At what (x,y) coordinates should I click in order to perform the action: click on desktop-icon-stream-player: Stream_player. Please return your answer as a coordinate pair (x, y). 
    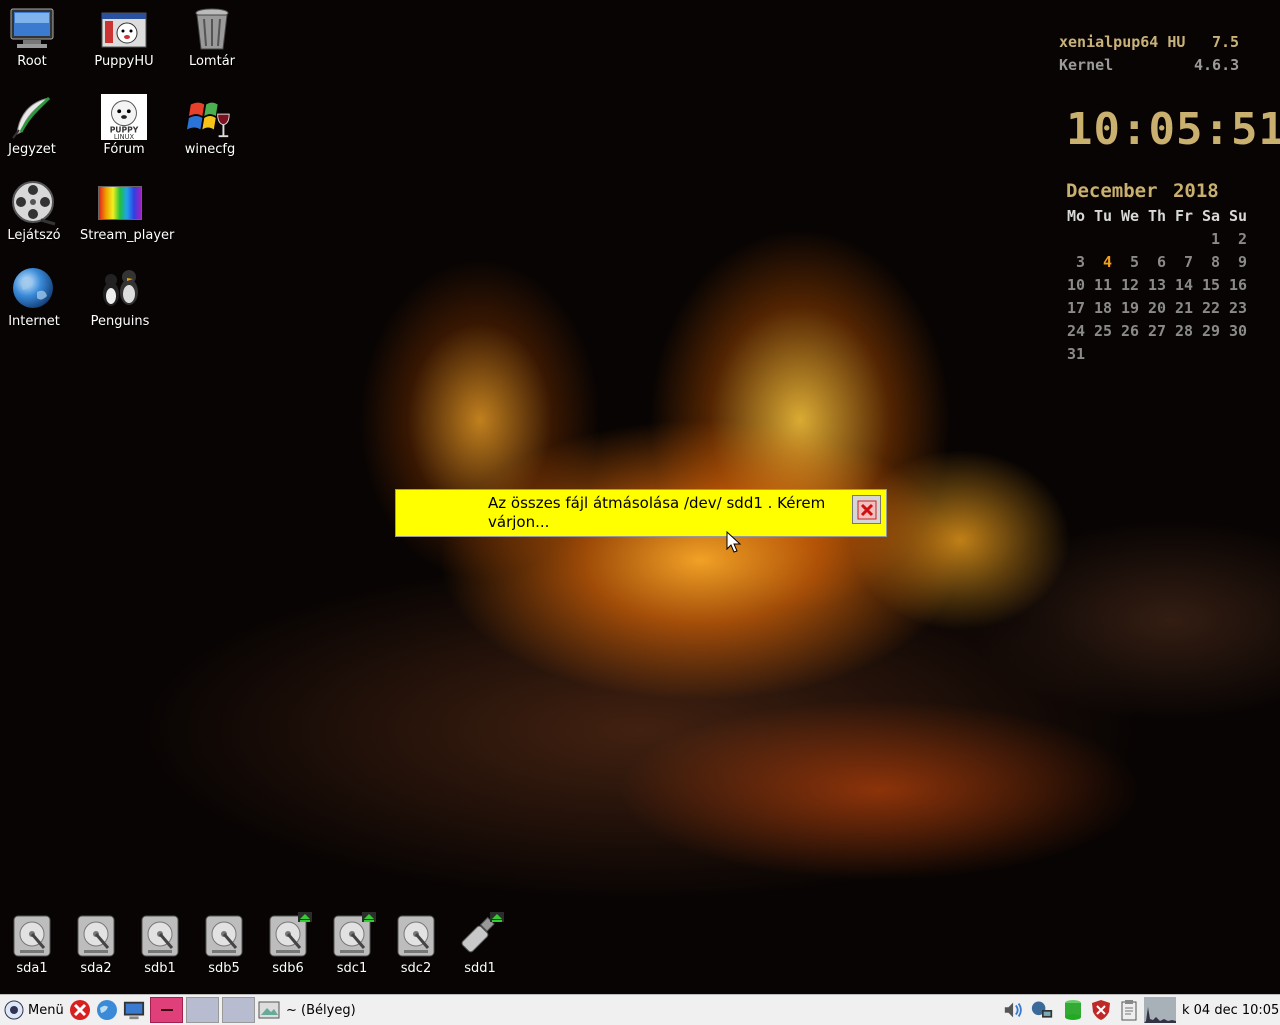
    Looking at the image, I should click on (127, 211).